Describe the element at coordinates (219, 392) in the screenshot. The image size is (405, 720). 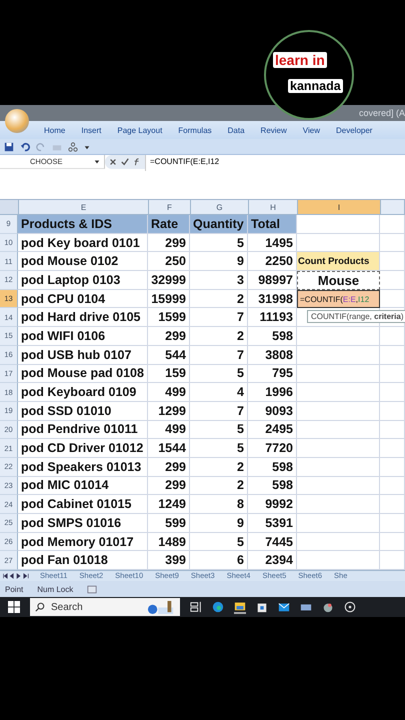
I see `table-cell: 4` at that location.